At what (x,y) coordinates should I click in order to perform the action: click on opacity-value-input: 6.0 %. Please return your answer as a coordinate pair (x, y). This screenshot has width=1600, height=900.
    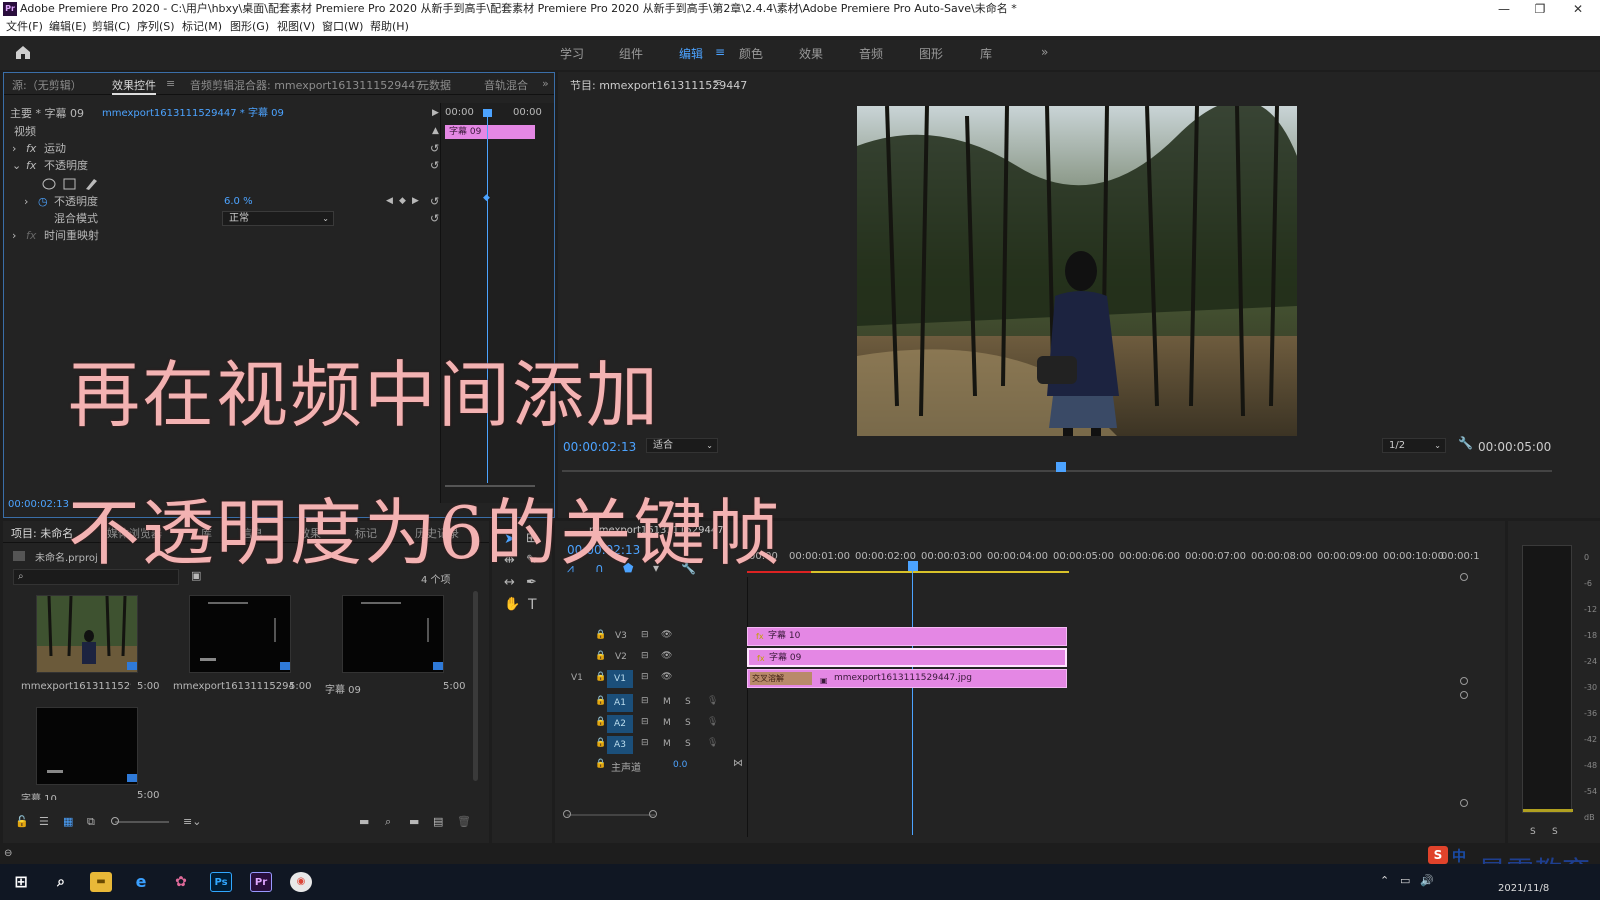
    Looking at the image, I should click on (238, 201).